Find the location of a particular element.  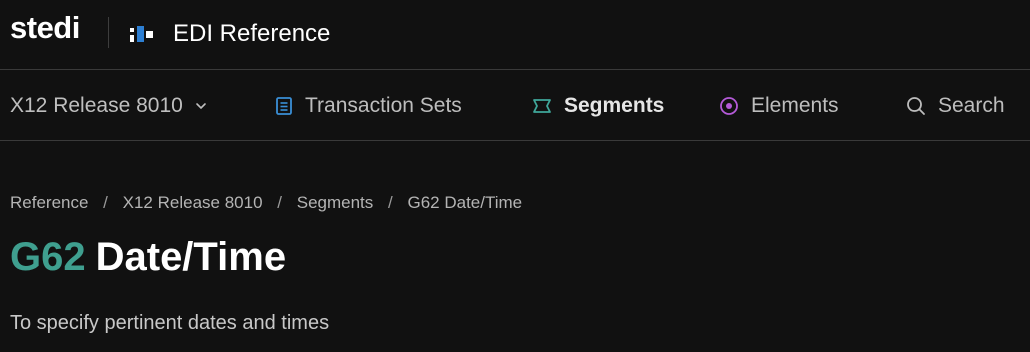

edi-reference-logo-icon is located at coordinates (141, 34).